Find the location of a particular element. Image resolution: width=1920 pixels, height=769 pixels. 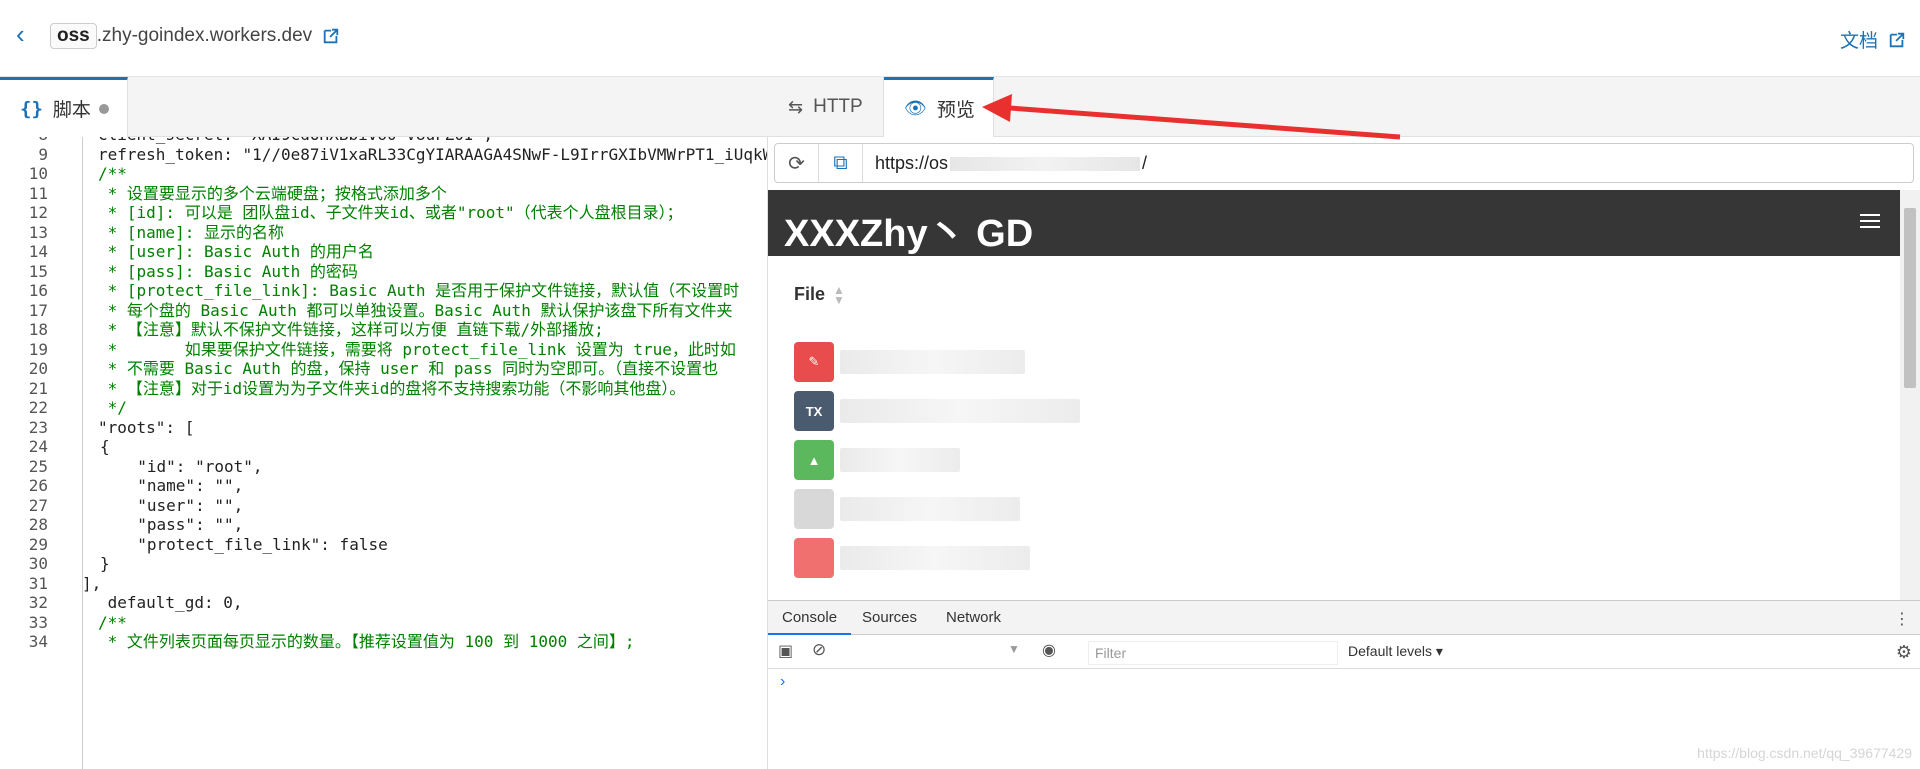

console-toolbar: ▣ ⊘ ▼ ◉ Filter Default levels ▾ ⚙ is located at coordinates (1344, 652).